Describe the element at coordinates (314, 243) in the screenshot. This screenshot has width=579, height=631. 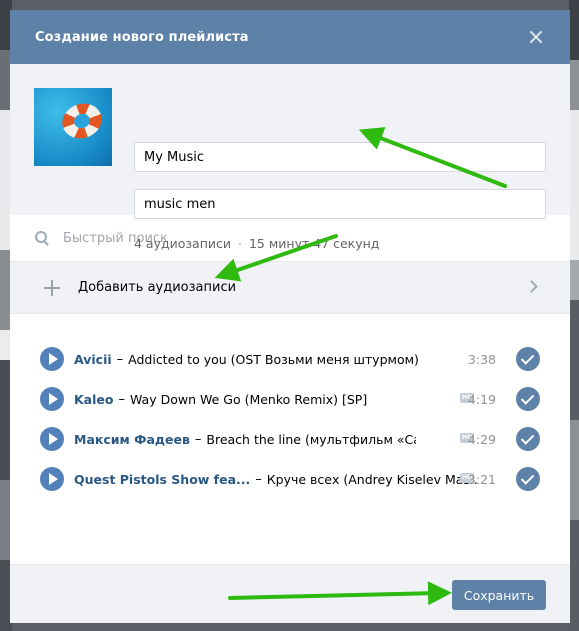
I see `total-duration: 15 минут 47 секунд` at that location.